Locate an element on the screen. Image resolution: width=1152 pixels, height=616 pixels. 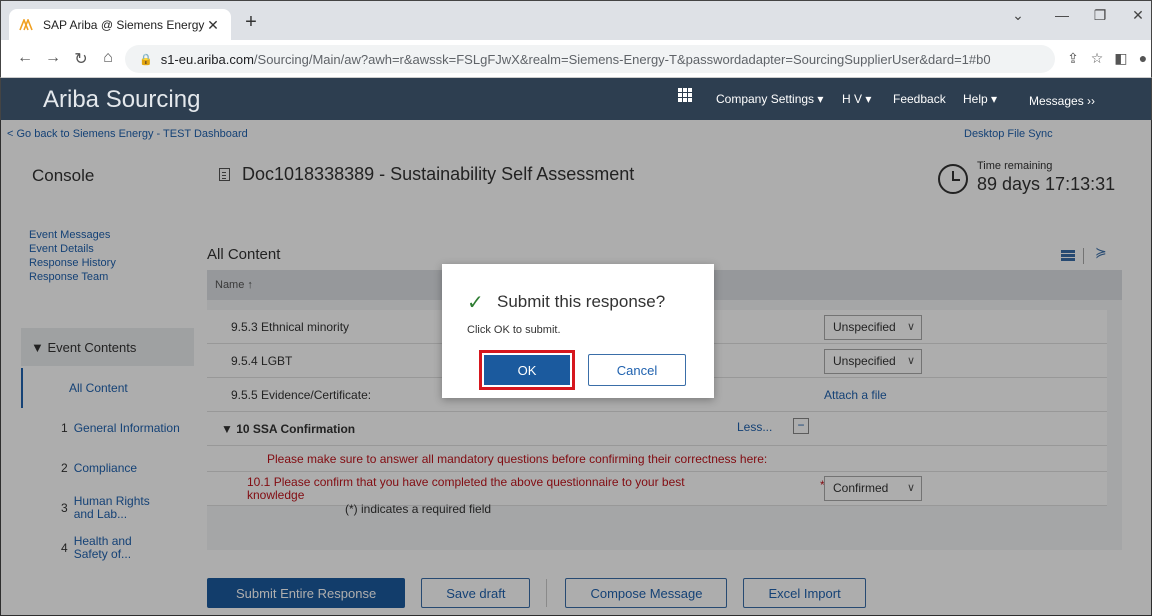
help-menu: Help ▾ is located at coordinates (980, 99).